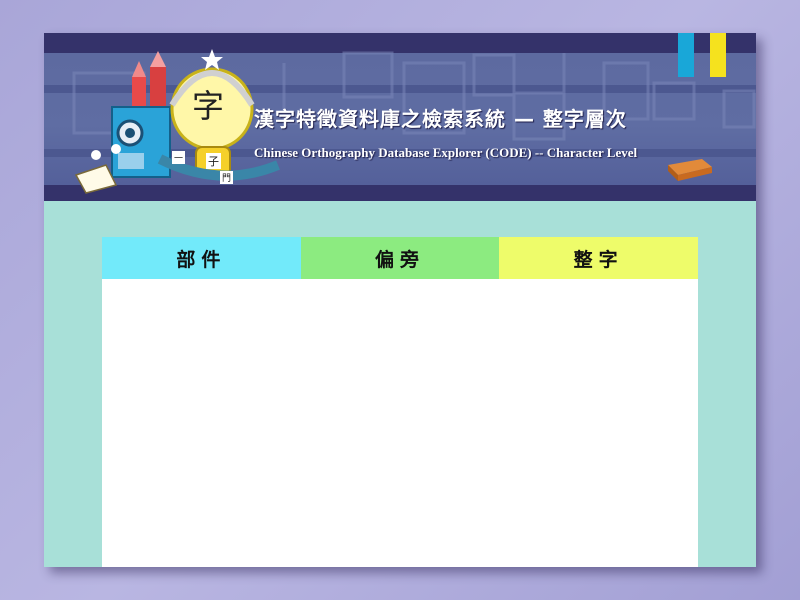 Image resolution: width=800 pixels, height=600 pixels. I want to click on tab-radical: 偏旁, so click(400, 258).